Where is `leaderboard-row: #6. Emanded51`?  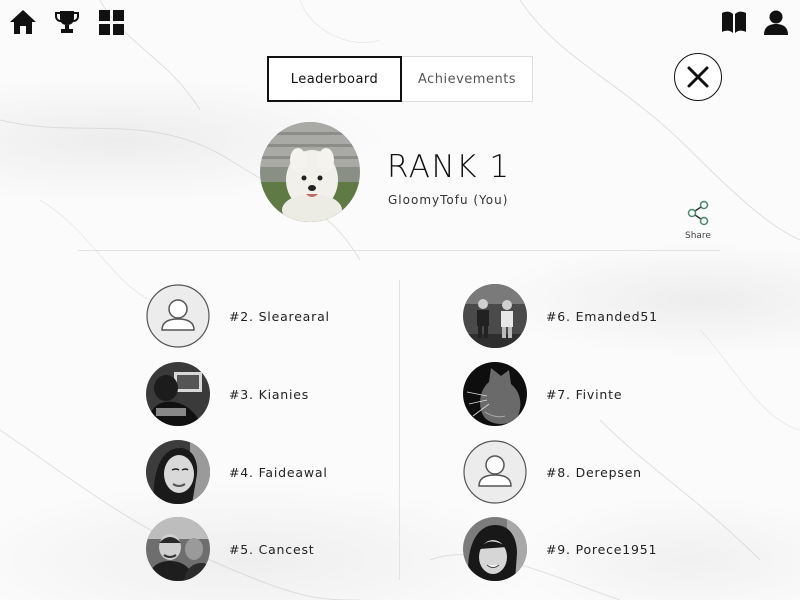
leaderboard-row: #6. Emanded51 is located at coordinates (560, 316).